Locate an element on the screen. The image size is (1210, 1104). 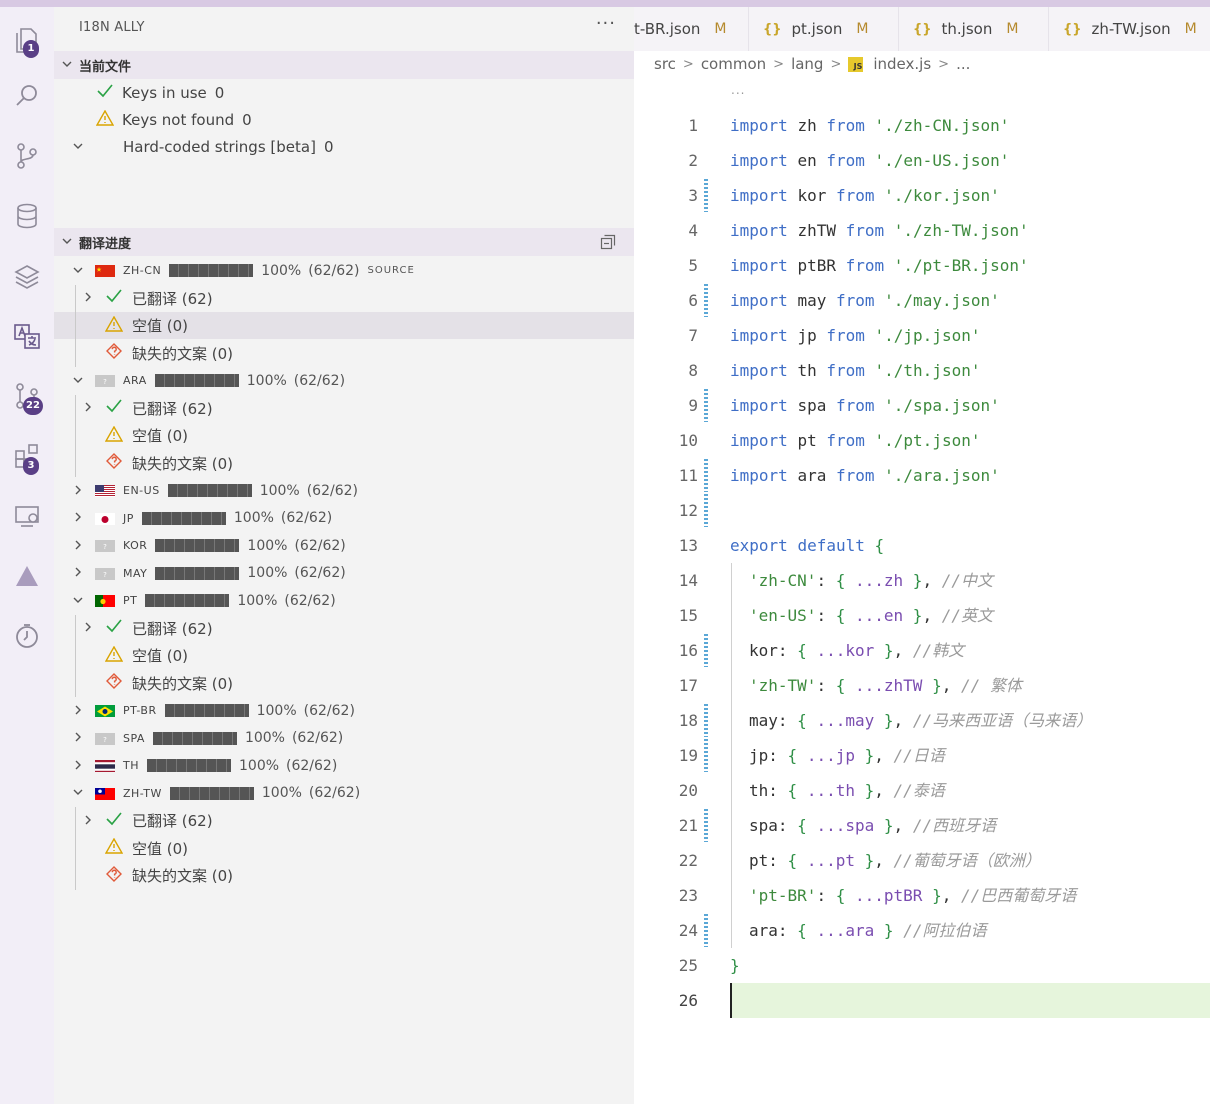
hardcoded-strings-item: Hard-coded strings [beta] 0 is located at coordinates (344, 146).